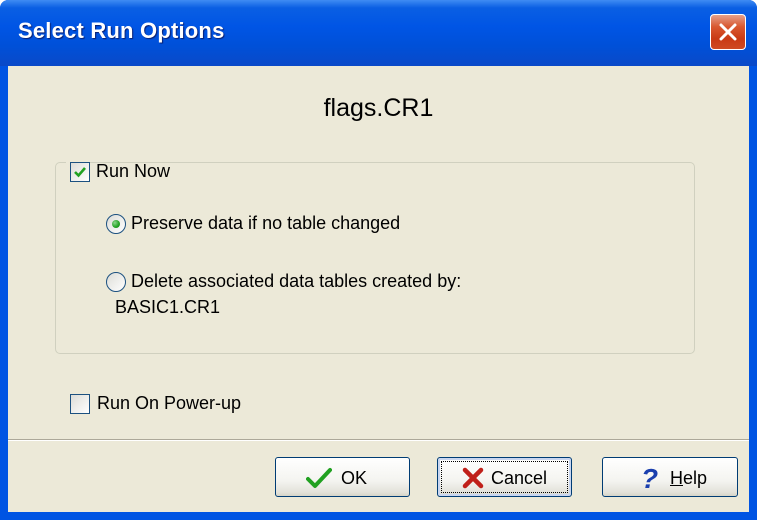  What do you see at coordinates (519, 478) in the screenshot?
I see `cancel-label: Cancel` at bounding box center [519, 478].